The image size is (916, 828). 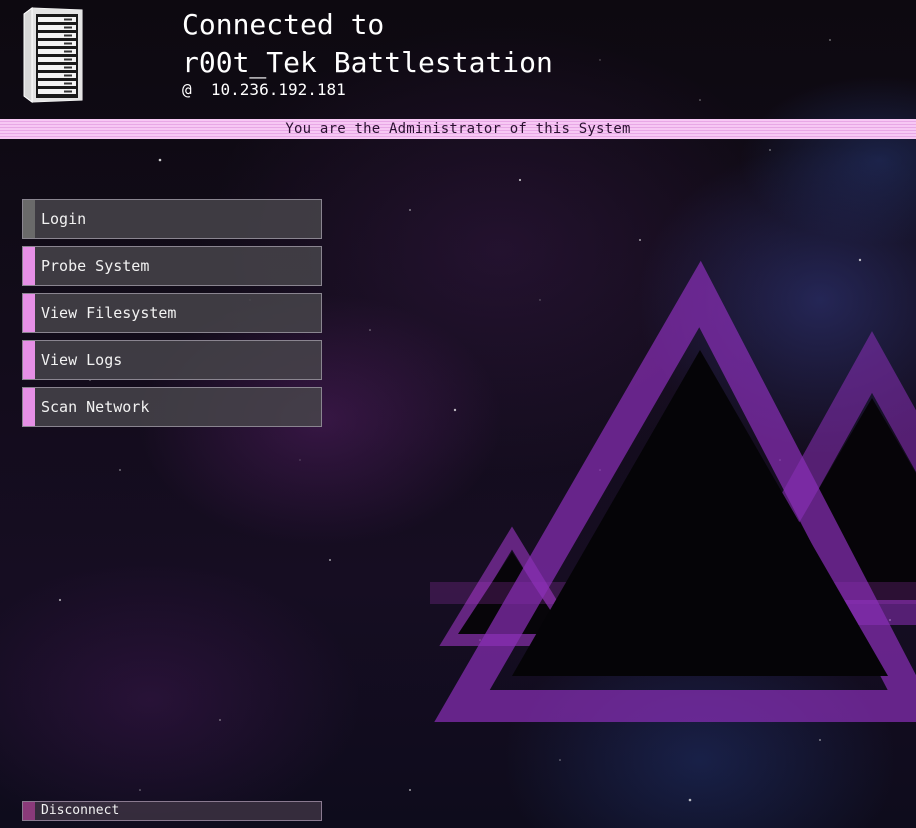 I want to click on view-logs-button-label: View Logs, so click(x=82, y=360).